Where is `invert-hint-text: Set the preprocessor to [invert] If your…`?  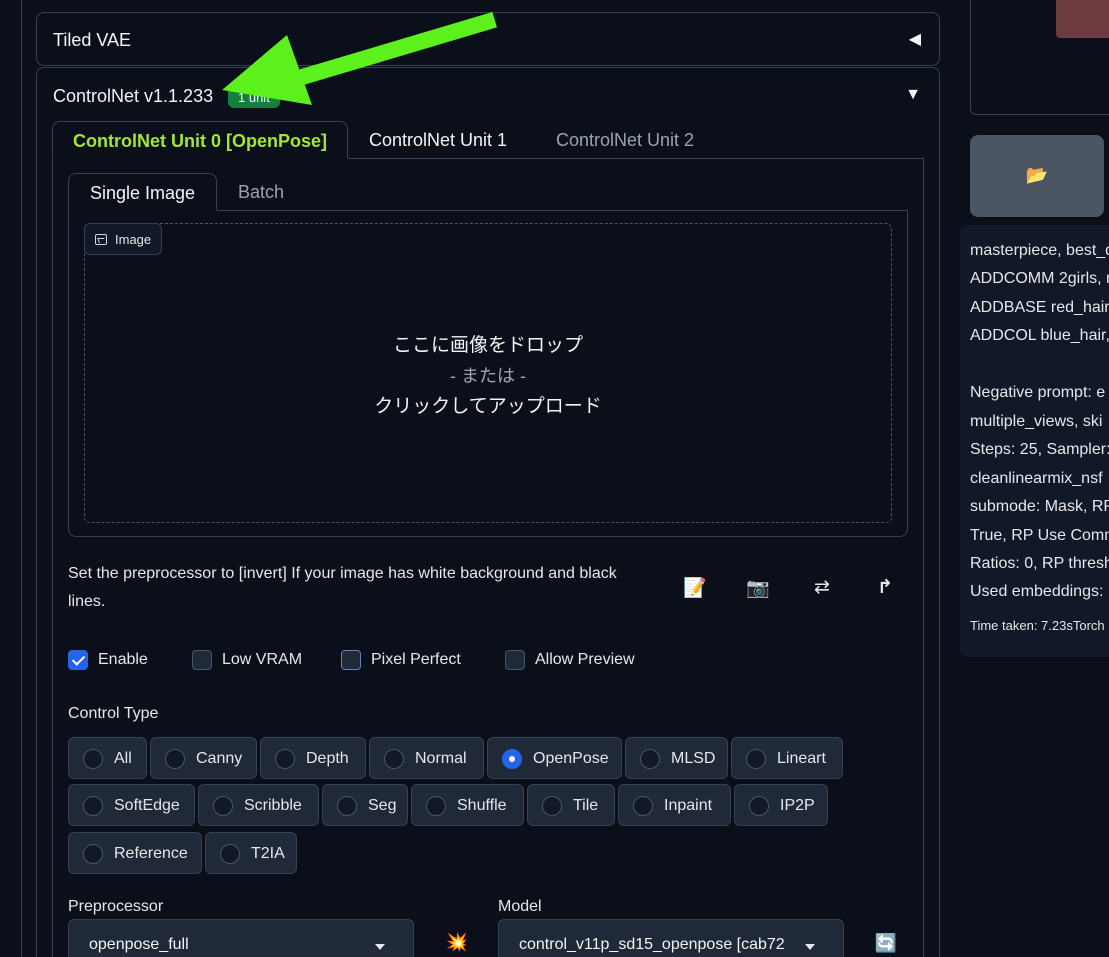
invert-hint-text: Set the preprocessor to [invert] If your… is located at coordinates (342, 587).